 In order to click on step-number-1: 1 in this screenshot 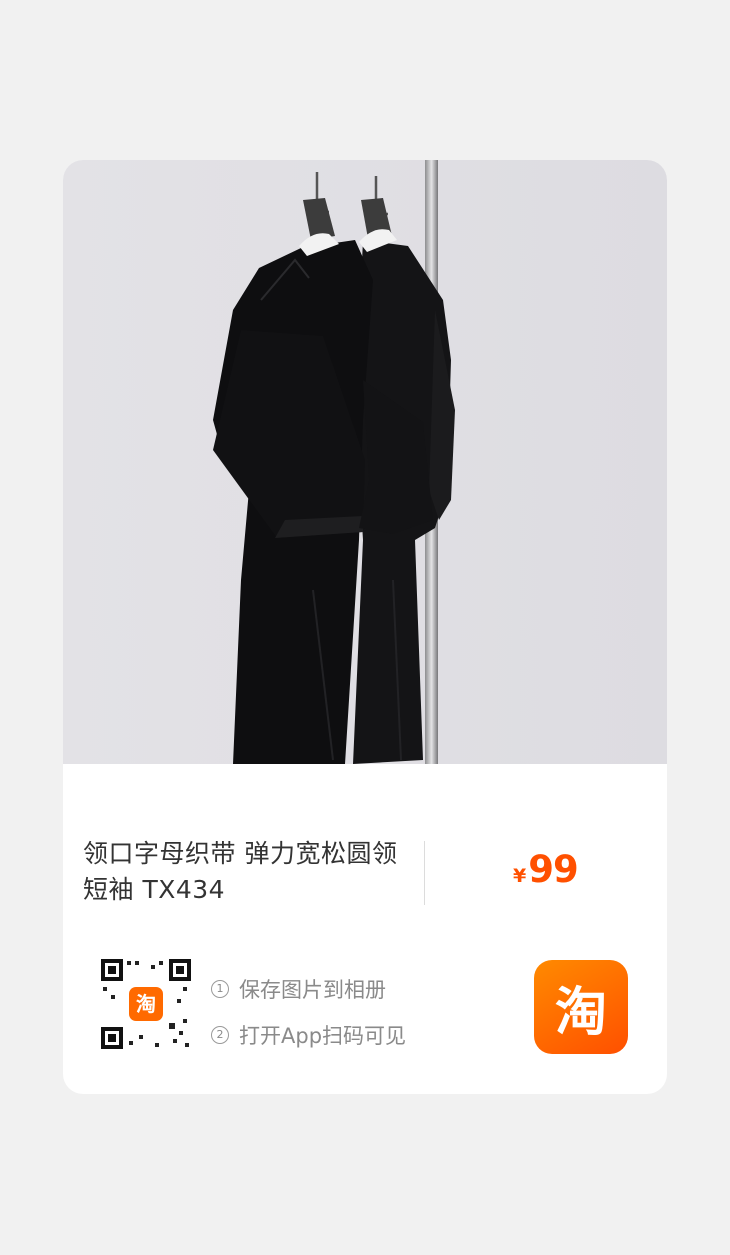, I will do `click(220, 989)`.